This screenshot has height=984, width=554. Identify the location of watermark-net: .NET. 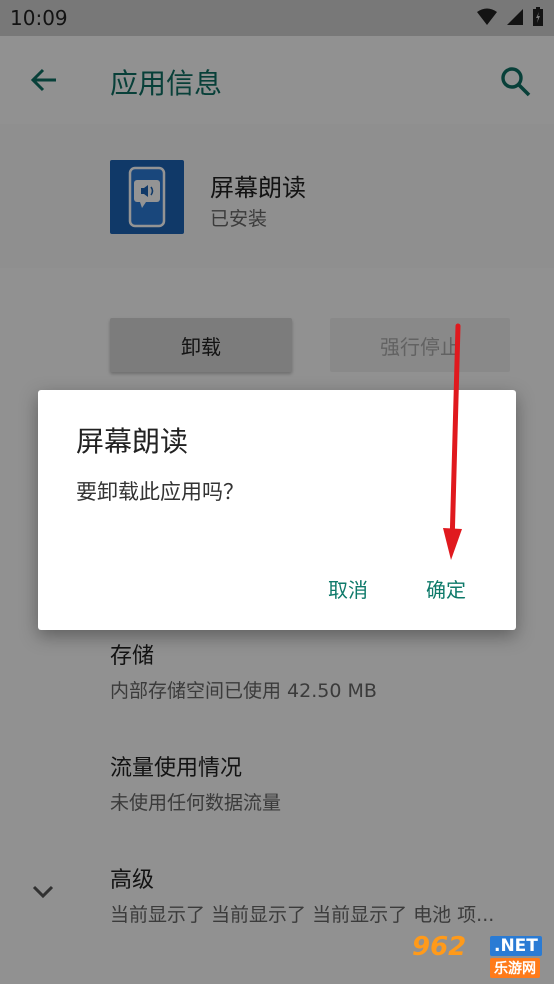
(516, 946).